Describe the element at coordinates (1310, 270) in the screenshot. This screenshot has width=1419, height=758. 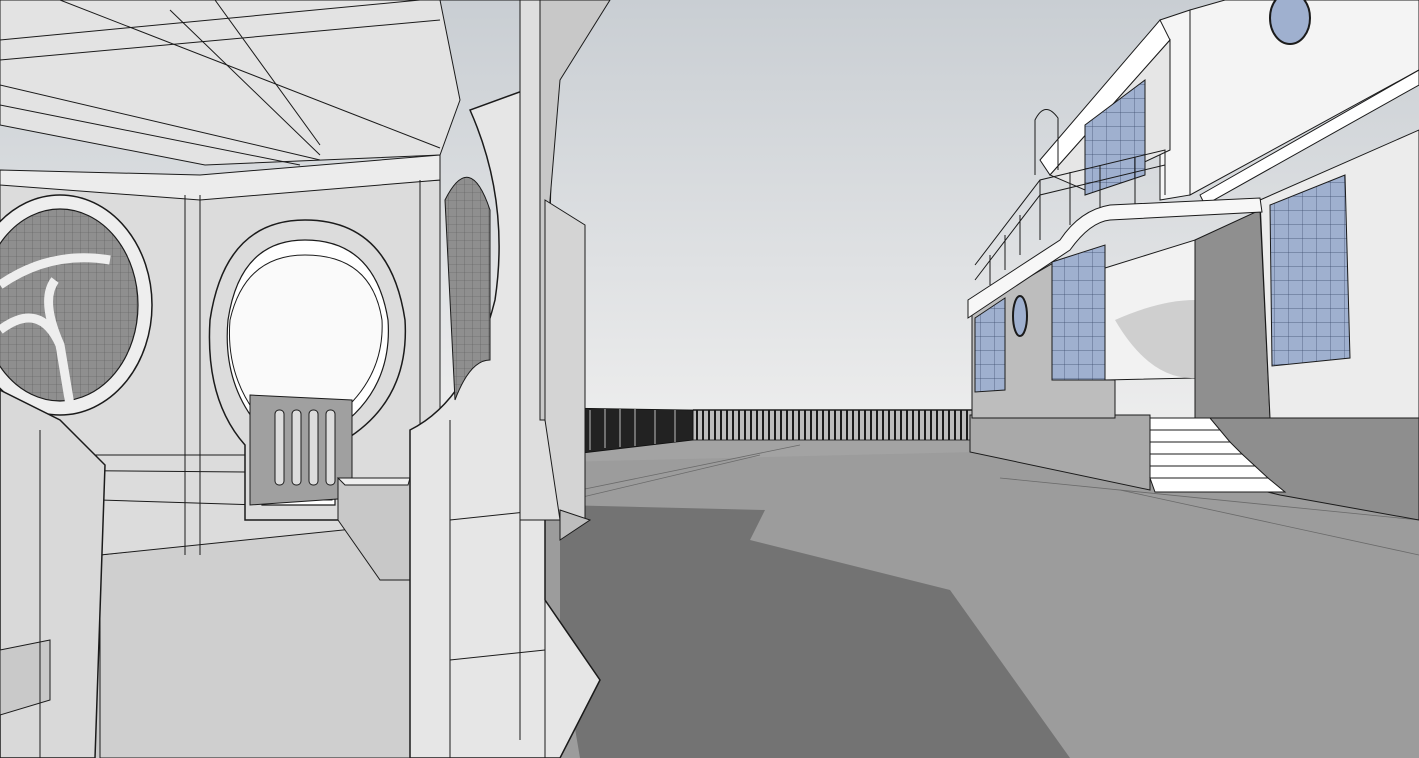
I see `wing-glass-window` at that location.